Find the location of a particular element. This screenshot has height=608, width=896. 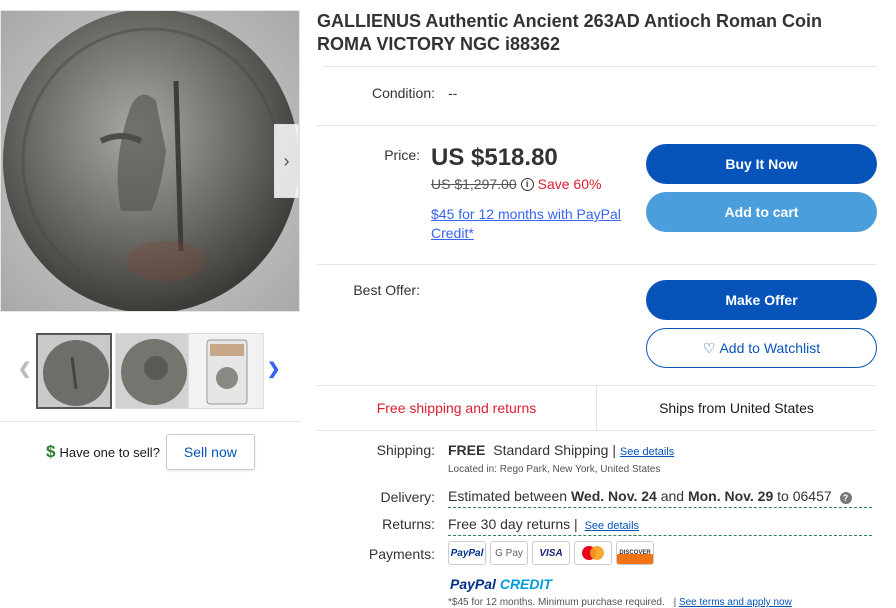

save-percent: Save 60% is located at coordinates (569, 184).